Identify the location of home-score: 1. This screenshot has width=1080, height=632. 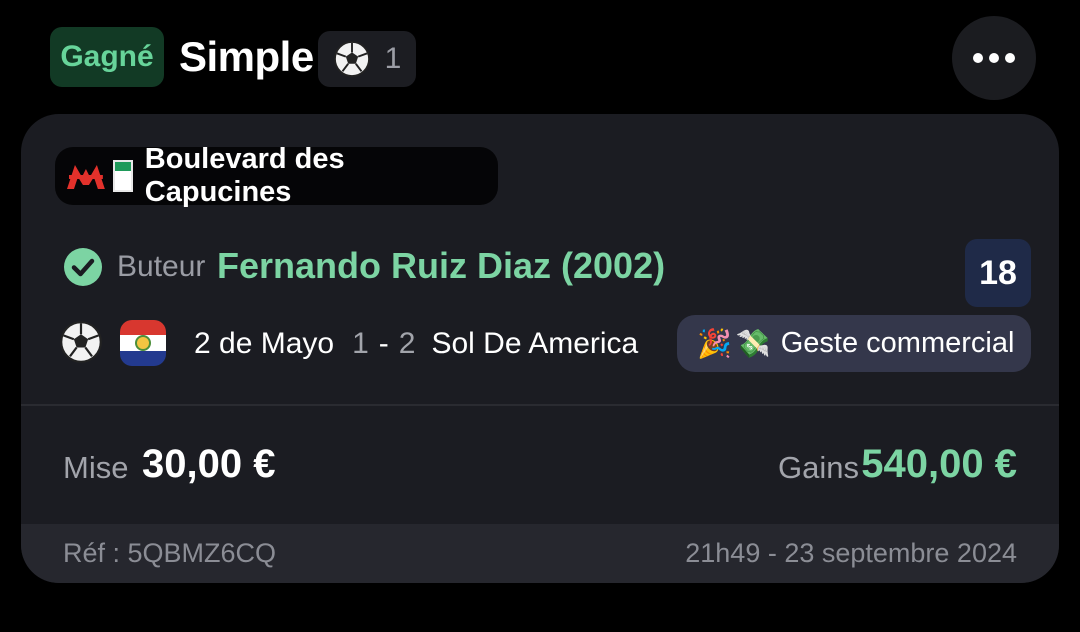
(360, 343).